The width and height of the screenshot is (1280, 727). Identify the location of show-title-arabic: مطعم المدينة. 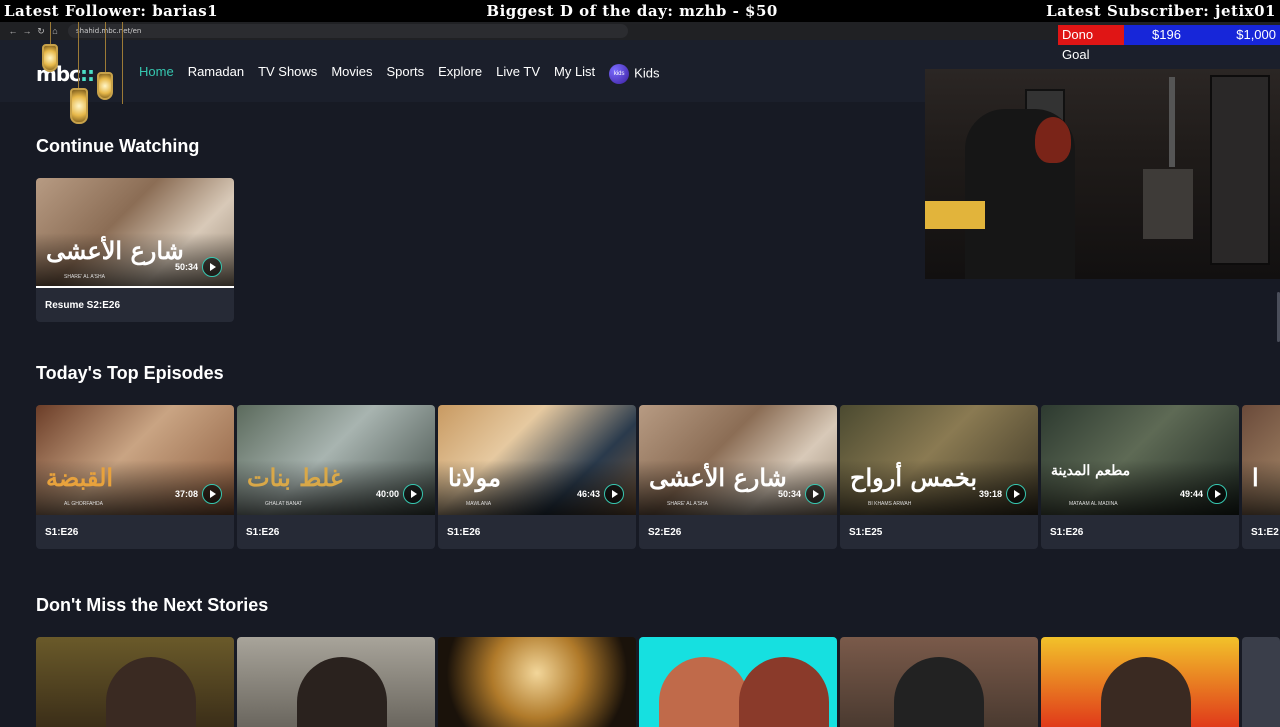
(1091, 471).